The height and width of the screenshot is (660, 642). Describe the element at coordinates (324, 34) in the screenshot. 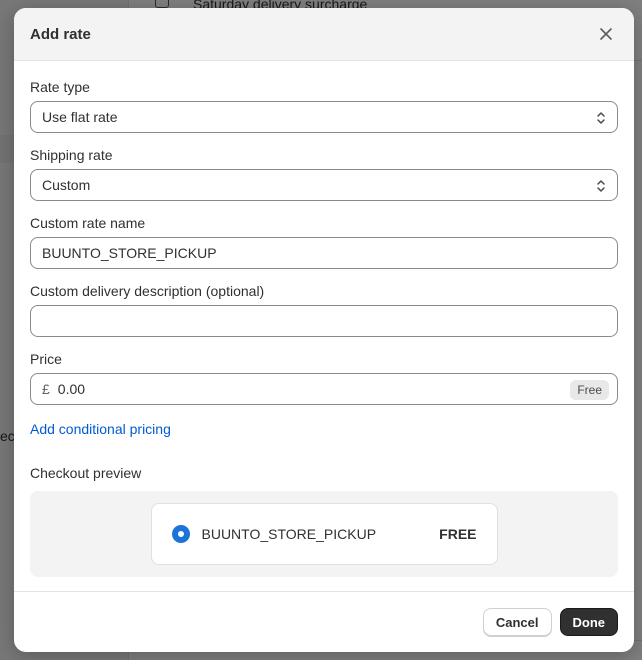

I see `modal-header: Add rate` at that location.